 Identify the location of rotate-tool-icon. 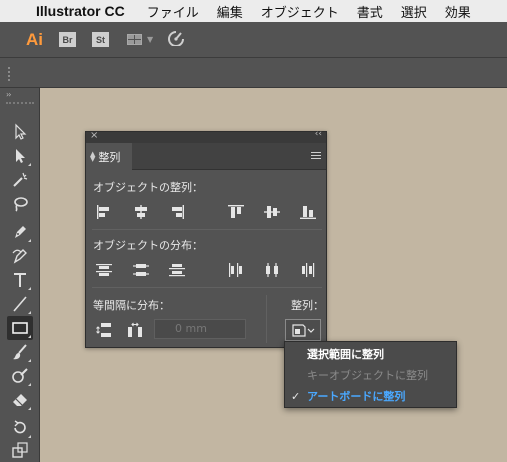
(20, 427).